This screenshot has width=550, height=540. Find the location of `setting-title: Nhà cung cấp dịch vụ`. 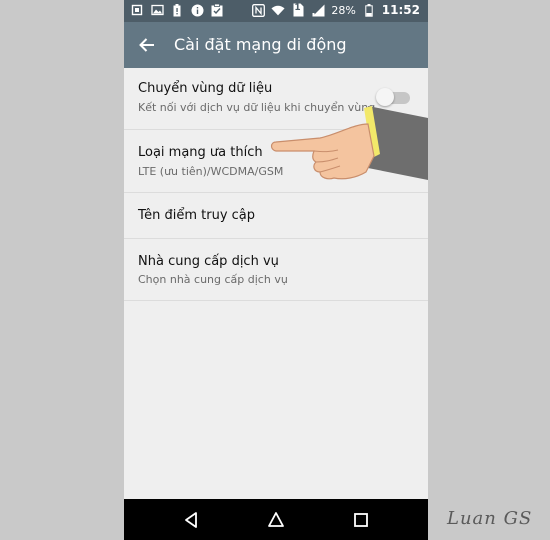

setting-title: Nhà cung cấp dịch vụ is located at coordinates (208, 261).